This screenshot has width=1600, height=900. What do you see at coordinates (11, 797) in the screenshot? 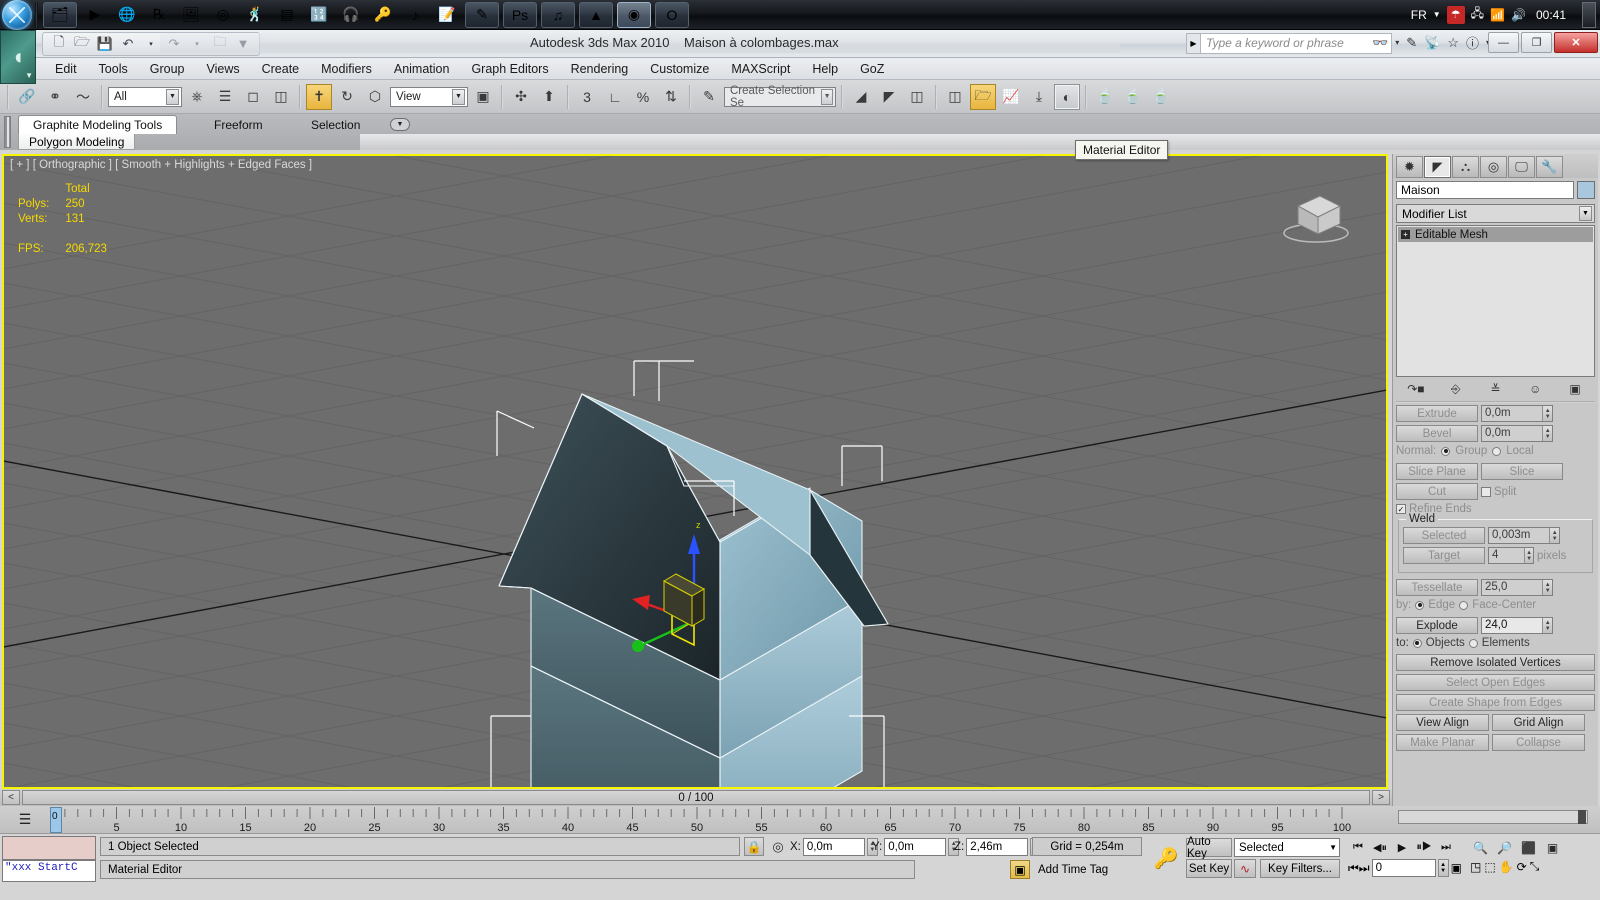
I see `previous-frame-arrow: <` at bounding box center [11, 797].